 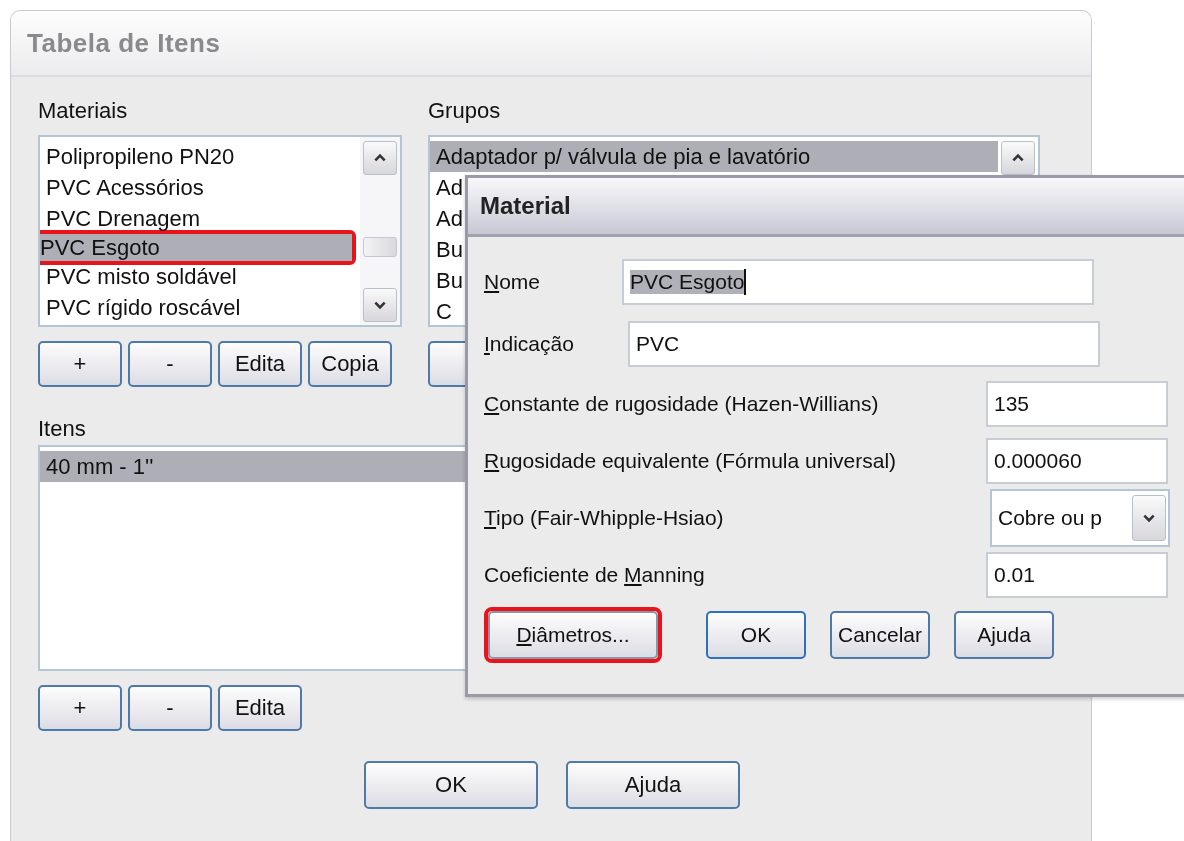 What do you see at coordinates (529, 344) in the screenshot?
I see `field-label: Indicação` at bounding box center [529, 344].